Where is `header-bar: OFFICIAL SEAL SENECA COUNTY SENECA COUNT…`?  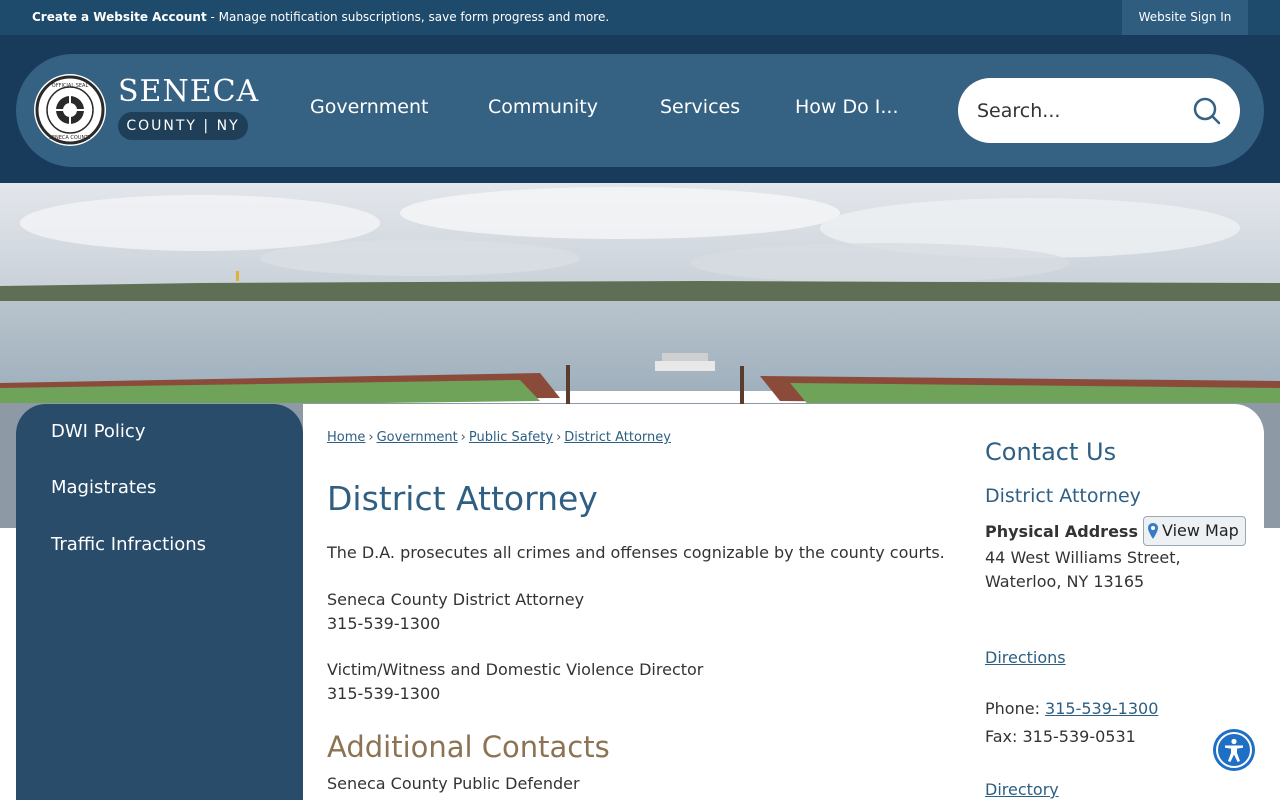 header-bar: OFFICIAL SEAL SENECA COUNTY SENECA COUNT… is located at coordinates (640, 110).